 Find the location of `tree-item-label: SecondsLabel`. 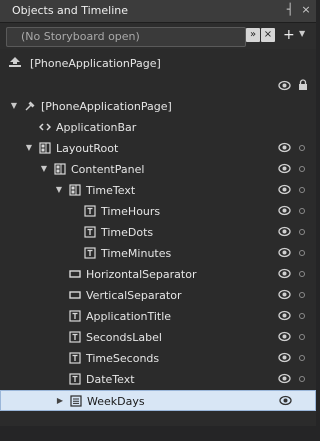

tree-item-label: SecondsLabel is located at coordinates (124, 337).